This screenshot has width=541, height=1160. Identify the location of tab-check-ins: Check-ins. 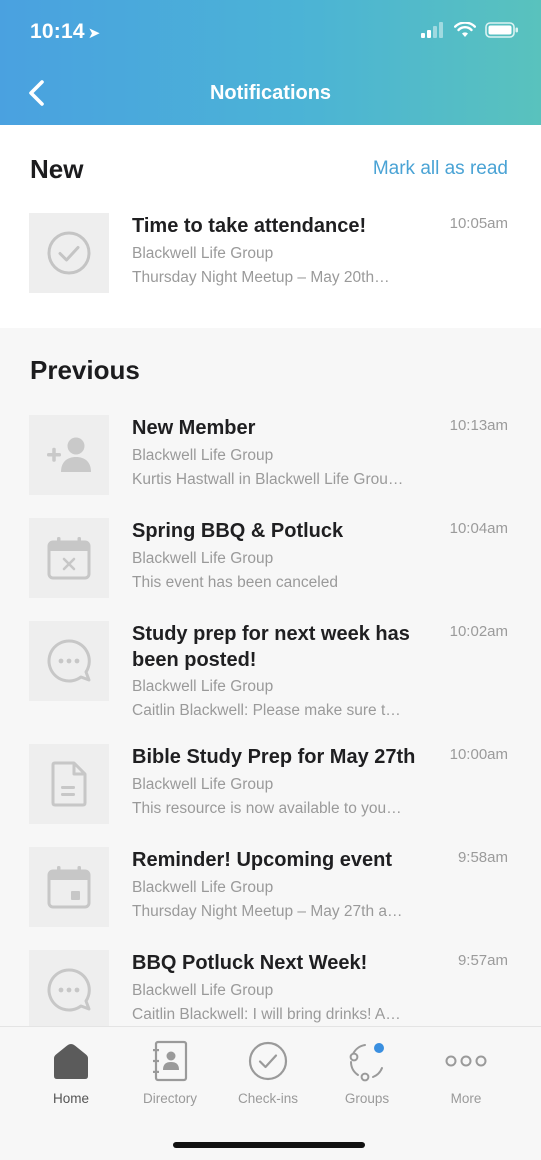
(268, 1072).